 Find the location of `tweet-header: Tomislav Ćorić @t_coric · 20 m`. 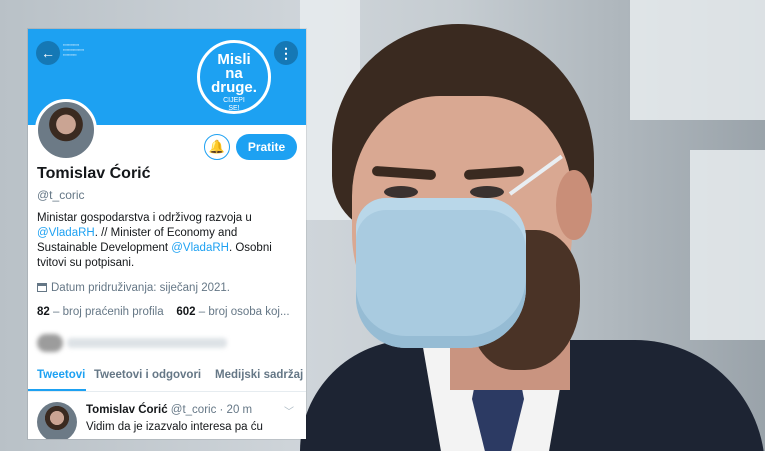

tweet-header: Tomislav Ćorić @t_coric · 20 m is located at coordinates (169, 410).